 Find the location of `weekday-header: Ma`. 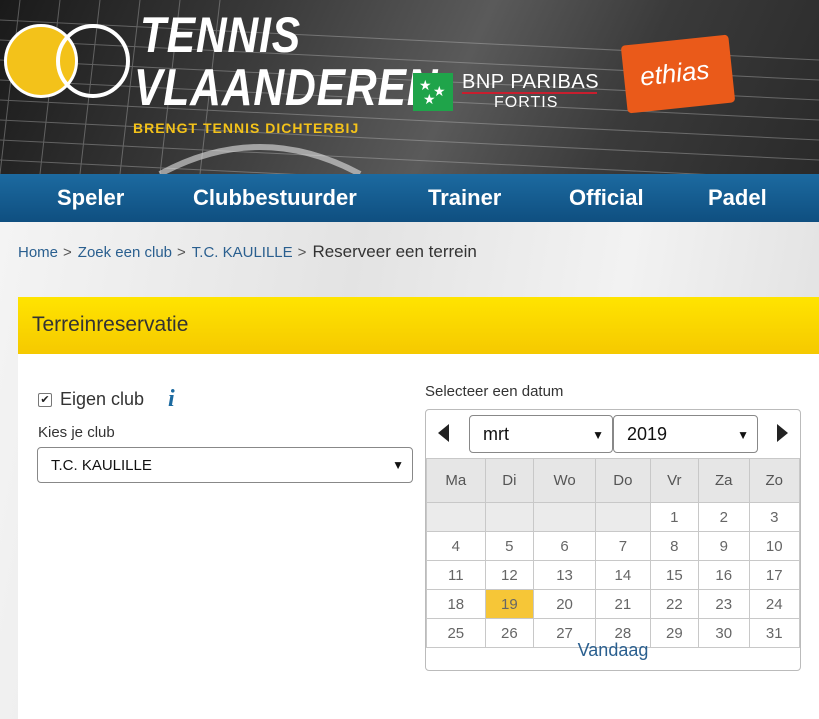

weekday-header: Ma is located at coordinates (456, 480).